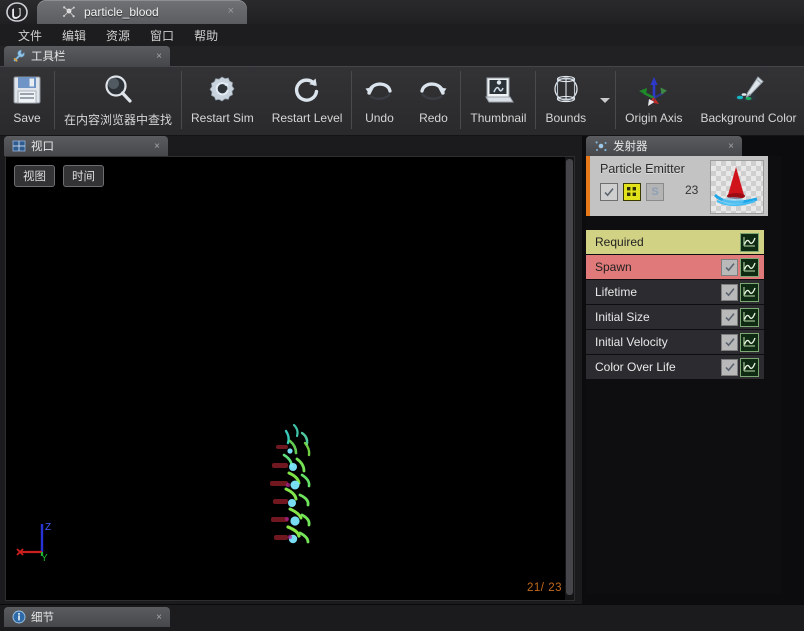 The height and width of the screenshot is (631, 804). What do you see at coordinates (635, 367) in the screenshot?
I see `module-label: Color Over Life` at bounding box center [635, 367].